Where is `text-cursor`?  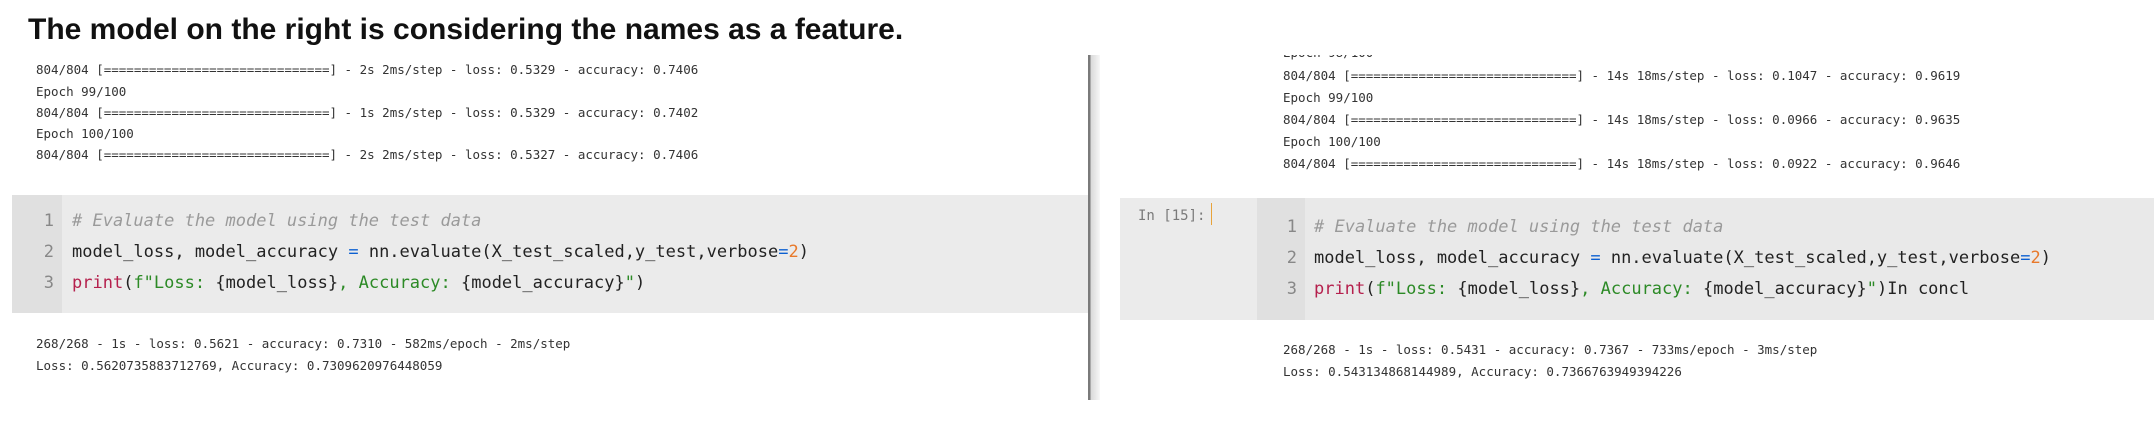
text-cursor is located at coordinates (1211, 214).